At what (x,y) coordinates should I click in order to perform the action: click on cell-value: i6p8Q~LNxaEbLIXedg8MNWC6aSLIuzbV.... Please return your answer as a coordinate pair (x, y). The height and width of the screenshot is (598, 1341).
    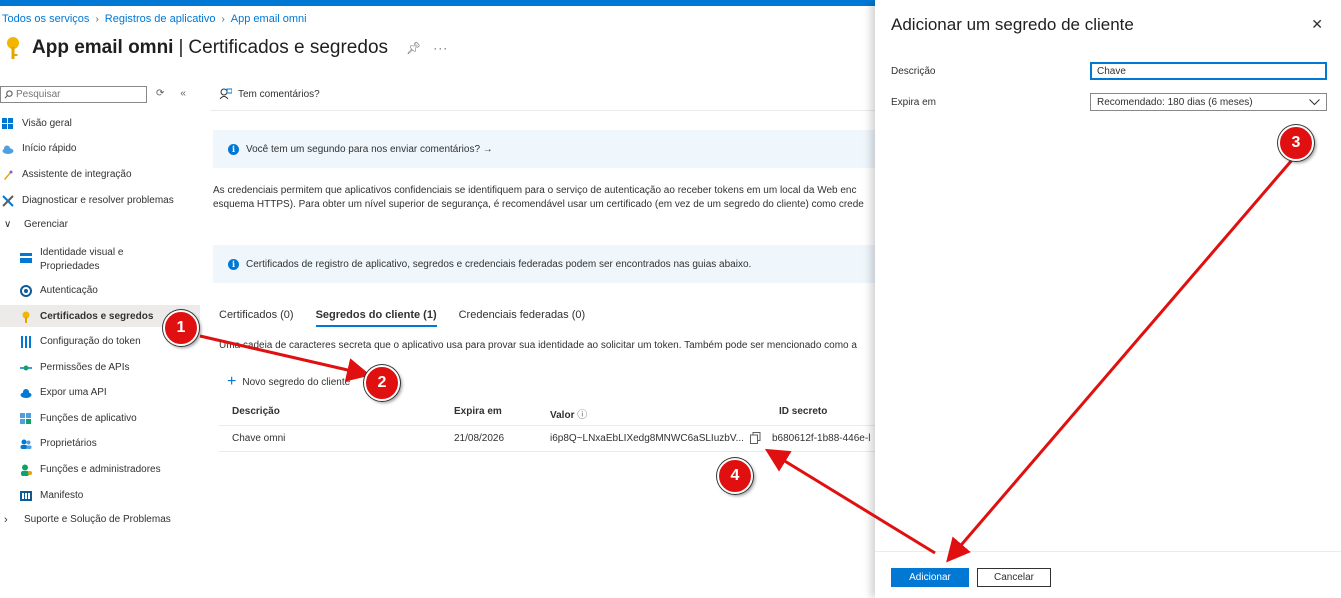
    Looking at the image, I should click on (647, 438).